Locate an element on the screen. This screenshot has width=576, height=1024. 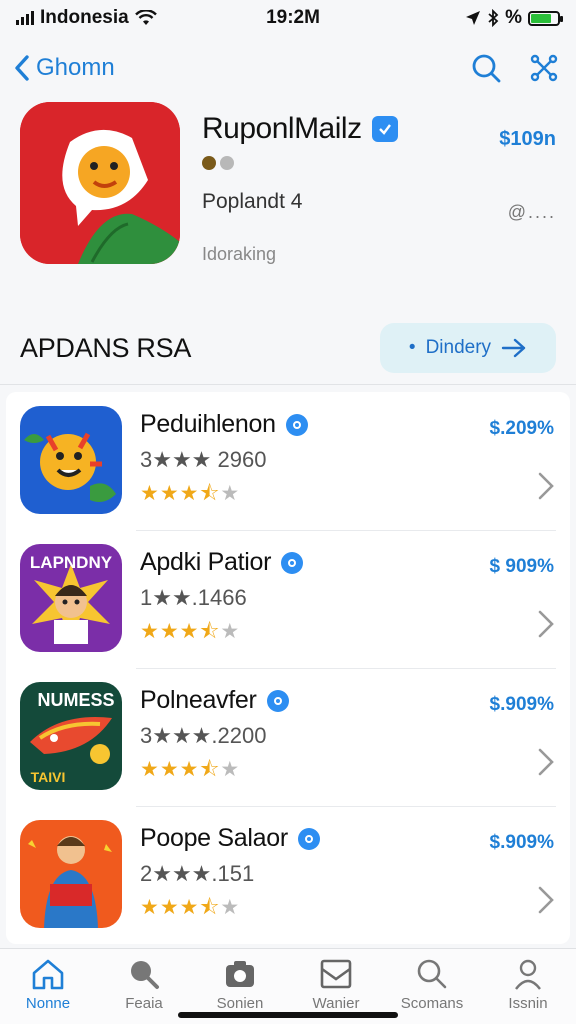
person-icon is located at coordinates (528, 974).